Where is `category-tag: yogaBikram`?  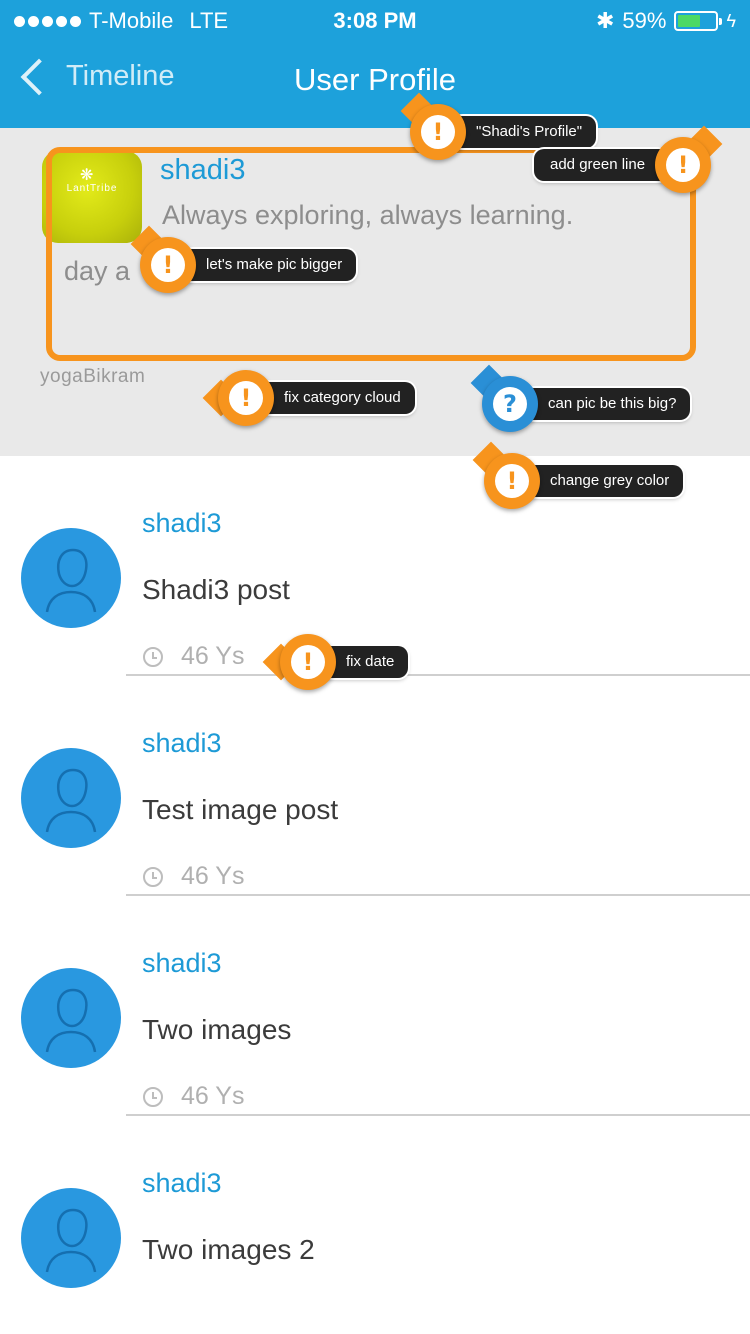 category-tag: yogaBikram is located at coordinates (92, 377).